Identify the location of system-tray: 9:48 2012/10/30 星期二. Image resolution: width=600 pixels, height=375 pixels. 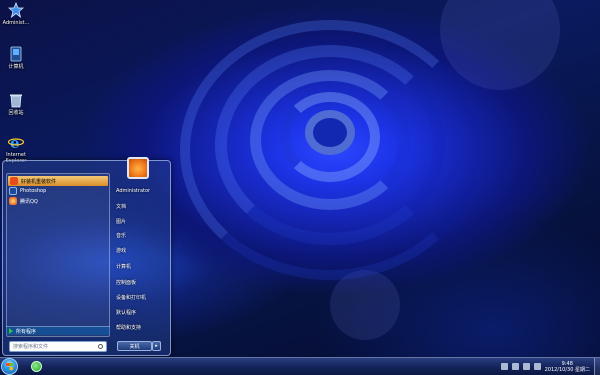
(550, 366).